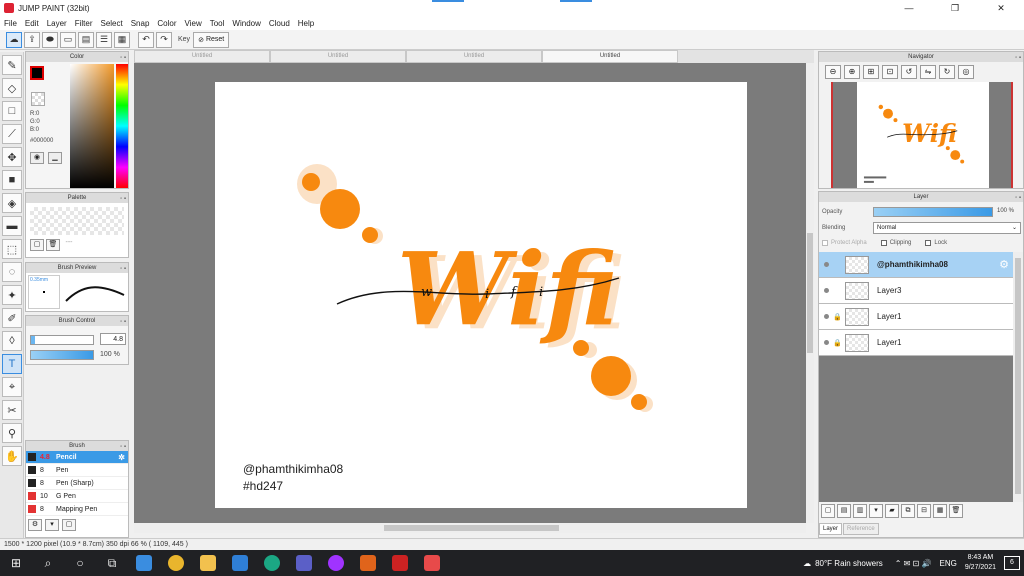 This screenshot has height=576, width=1024. Describe the element at coordinates (980, 563) in the screenshot. I see `clock: 8:43 AM 9/27/2021` at that location.